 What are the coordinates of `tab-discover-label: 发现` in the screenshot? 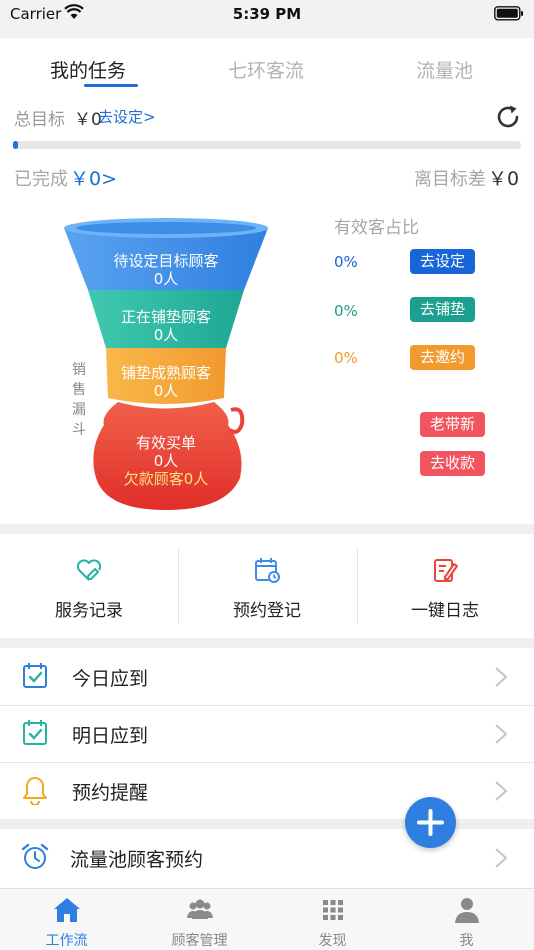 It's located at (332, 941).